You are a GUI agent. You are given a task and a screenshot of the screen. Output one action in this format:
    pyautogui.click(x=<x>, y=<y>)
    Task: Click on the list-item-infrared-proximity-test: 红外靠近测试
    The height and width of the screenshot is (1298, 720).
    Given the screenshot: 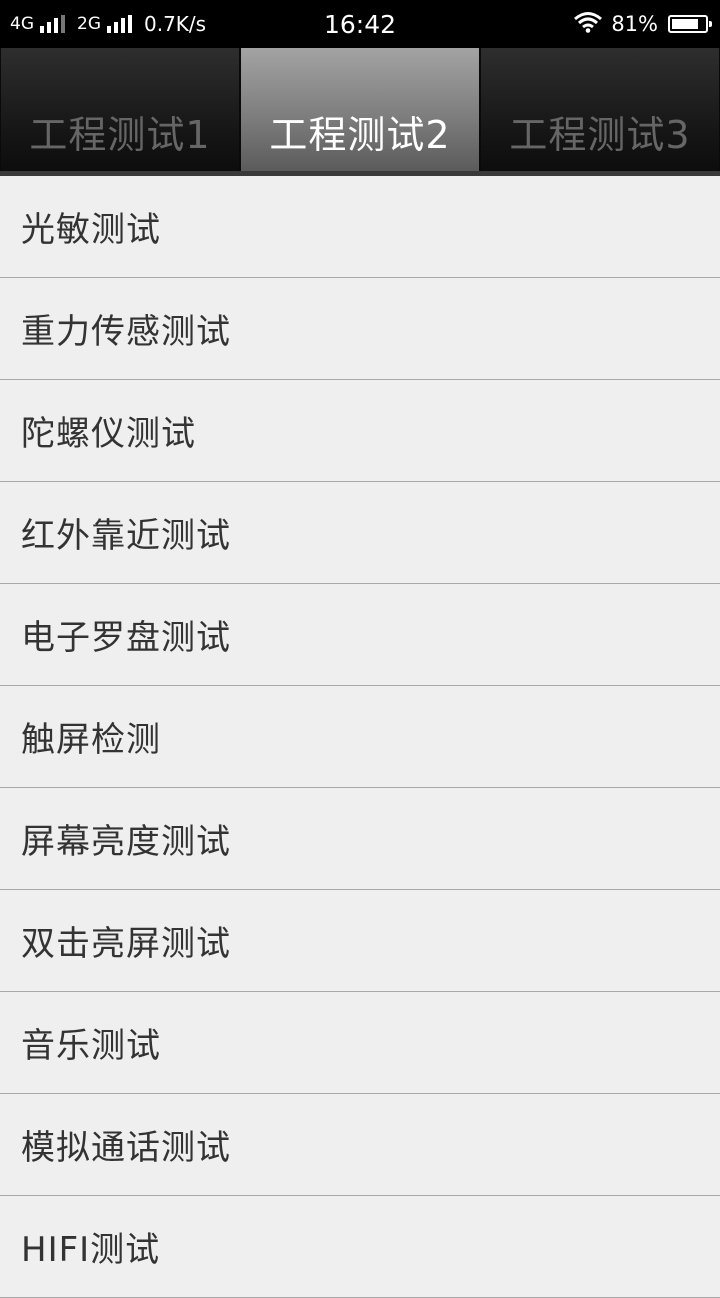 What is the action you would take?
    pyautogui.click(x=360, y=533)
    